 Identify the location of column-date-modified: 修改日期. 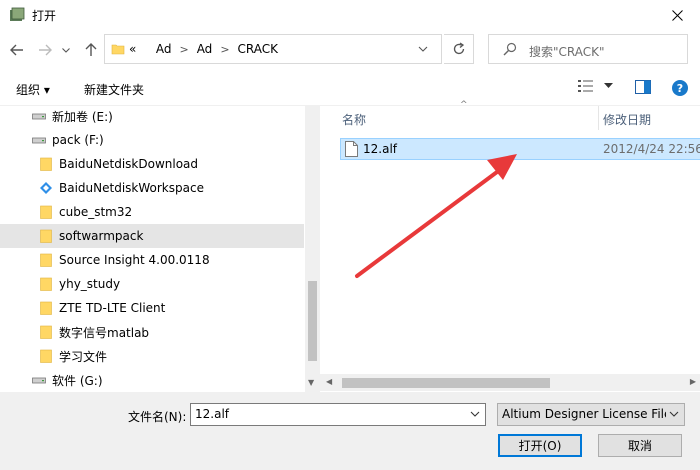
(627, 119).